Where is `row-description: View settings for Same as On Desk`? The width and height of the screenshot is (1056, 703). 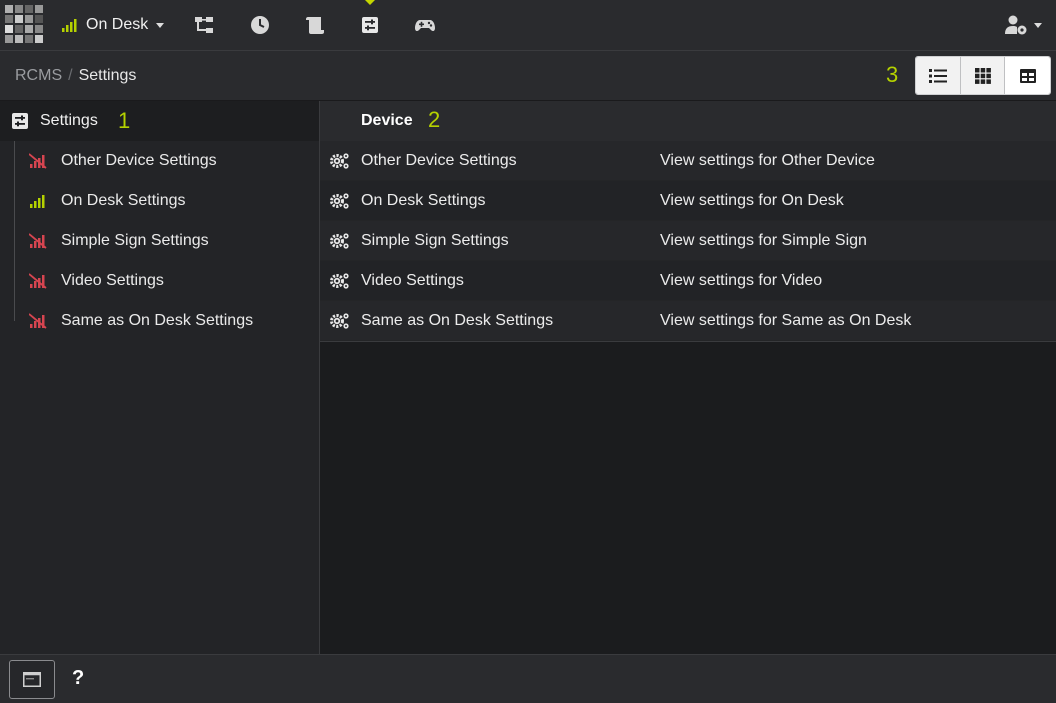 row-description: View settings for Same as On Desk is located at coordinates (786, 320).